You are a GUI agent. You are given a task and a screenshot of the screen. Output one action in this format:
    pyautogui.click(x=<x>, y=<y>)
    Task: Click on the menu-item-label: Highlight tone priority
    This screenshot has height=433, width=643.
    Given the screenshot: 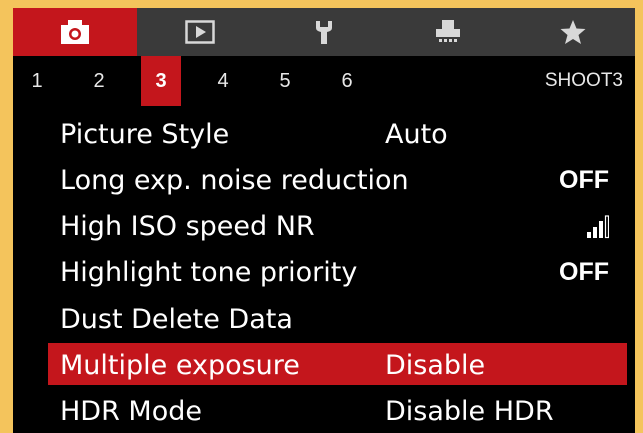 What is the action you would take?
    pyautogui.click(x=209, y=273)
    